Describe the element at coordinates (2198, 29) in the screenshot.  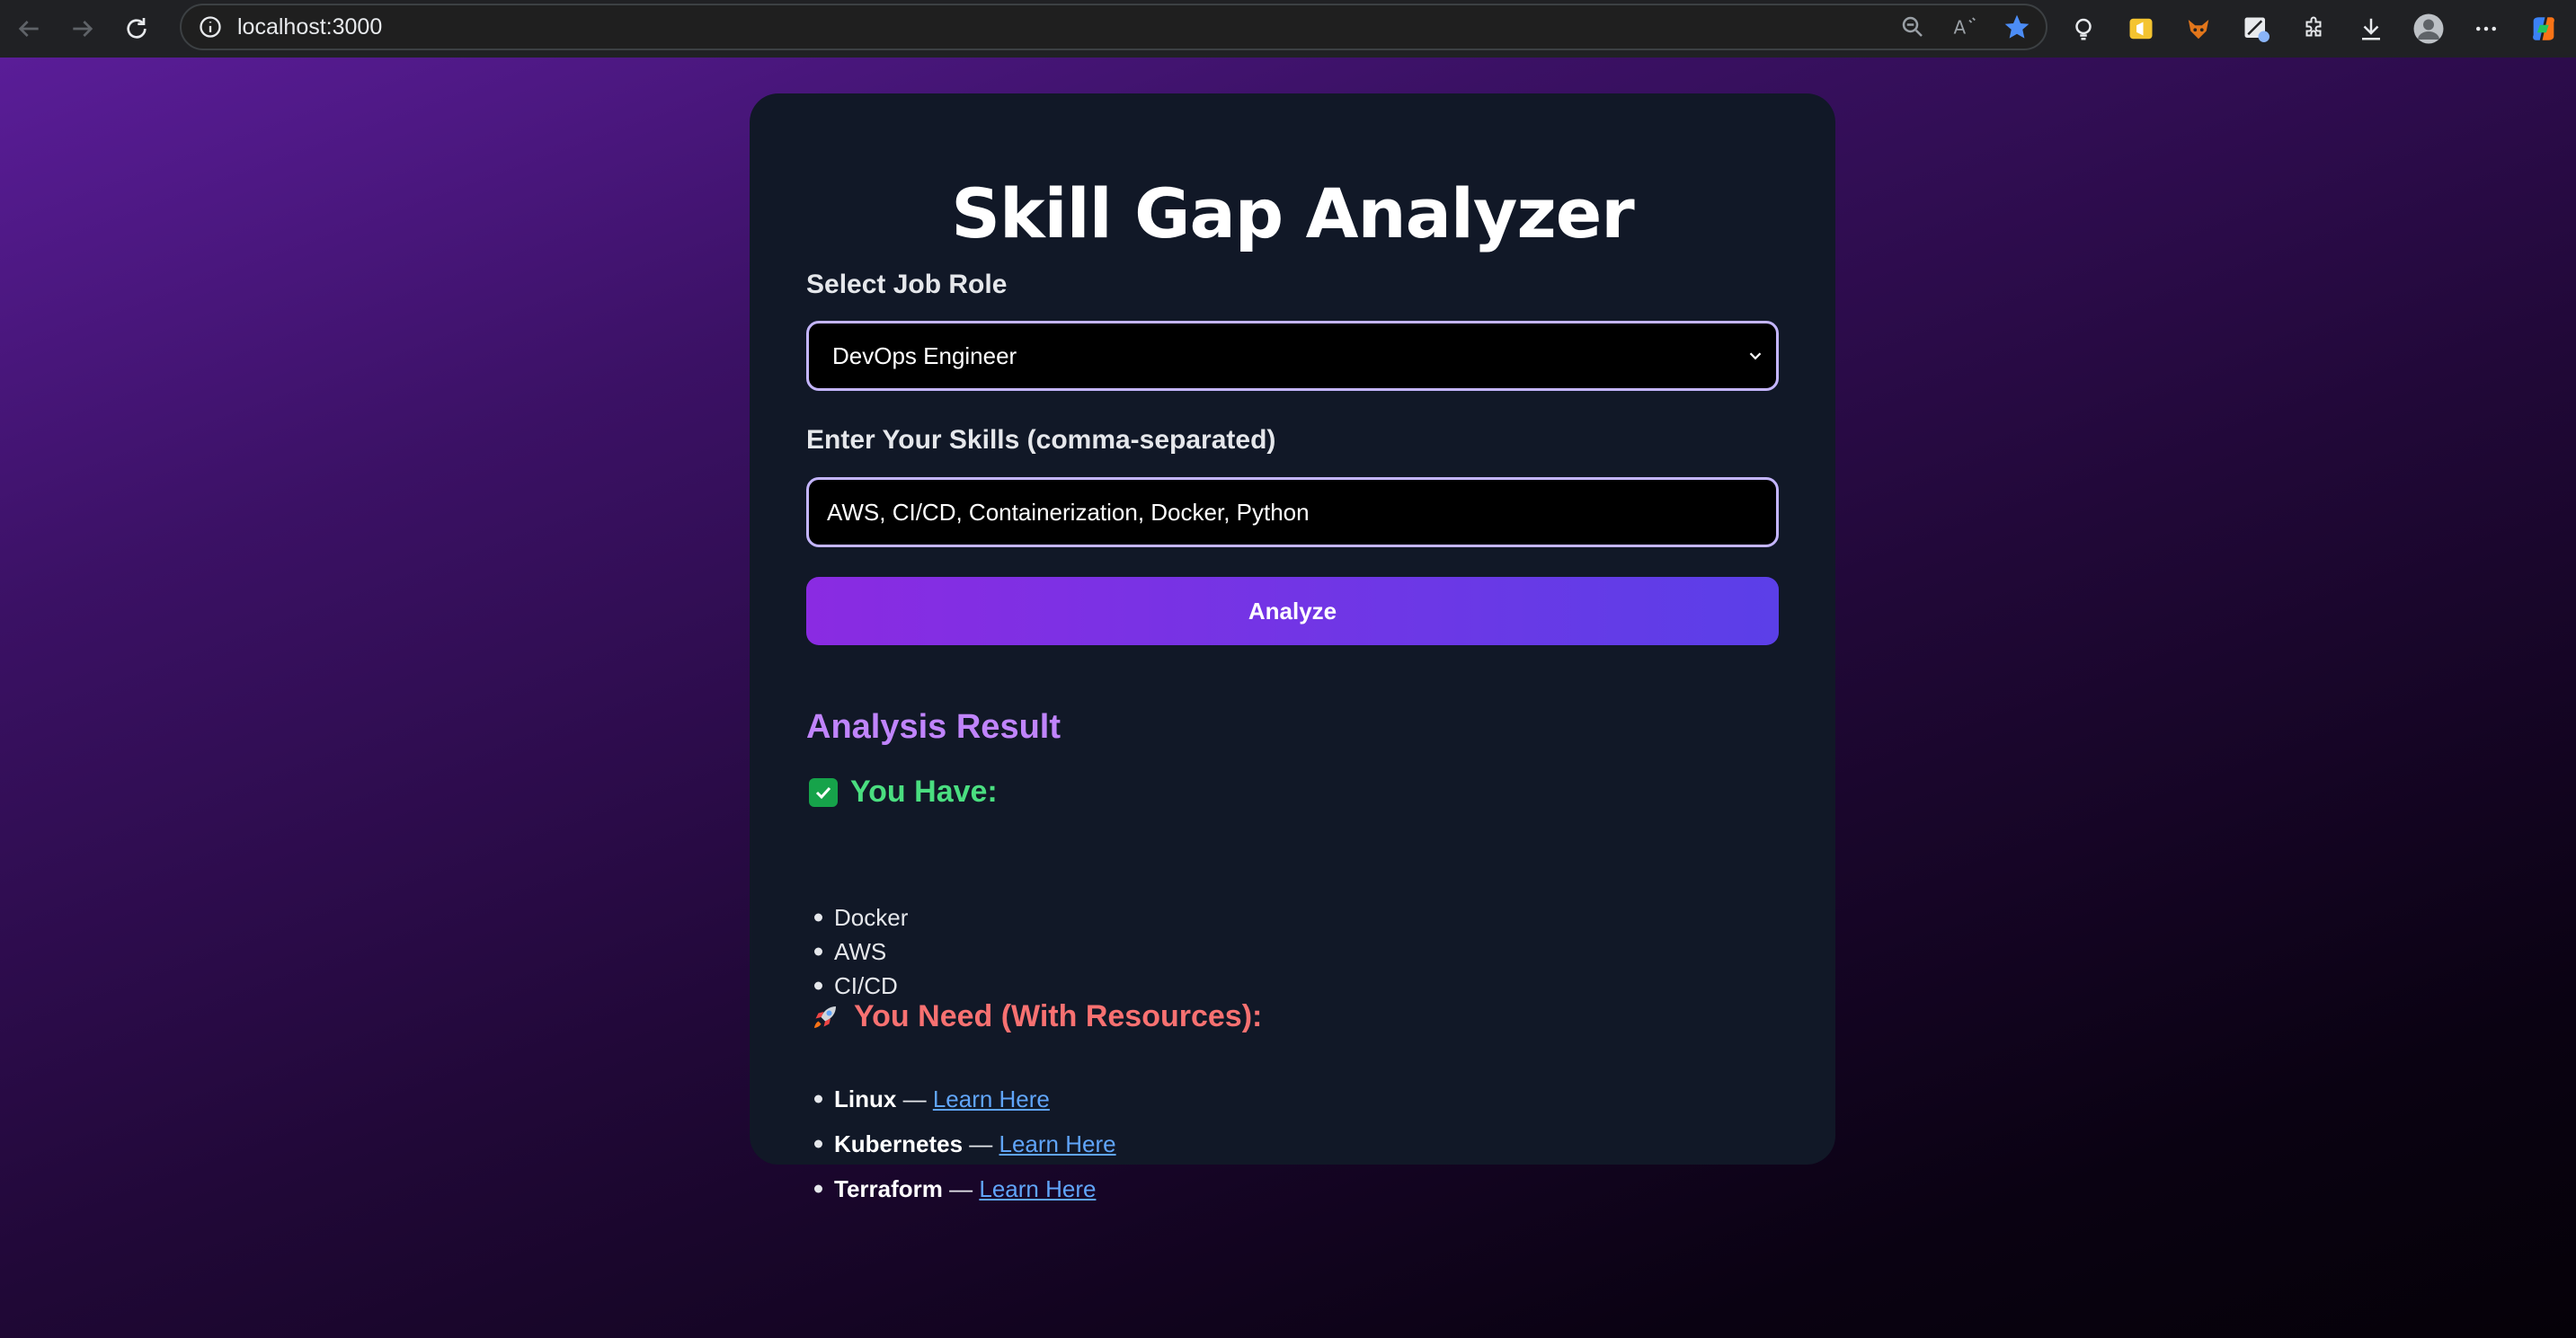
I see `extension-fox-icon` at that location.